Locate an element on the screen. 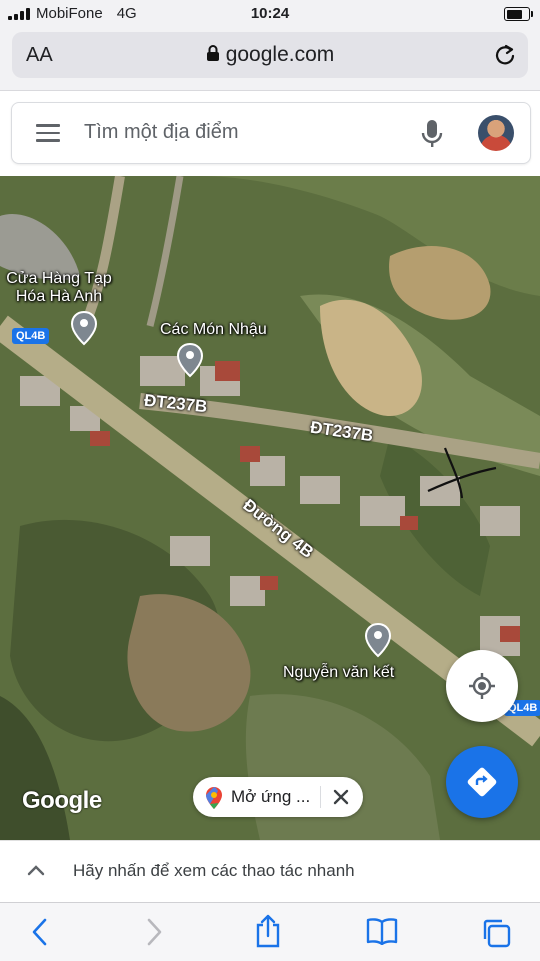 The height and width of the screenshot is (961, 540). search-input: Tìm một địa điểm is located at coordinates (161, 132).